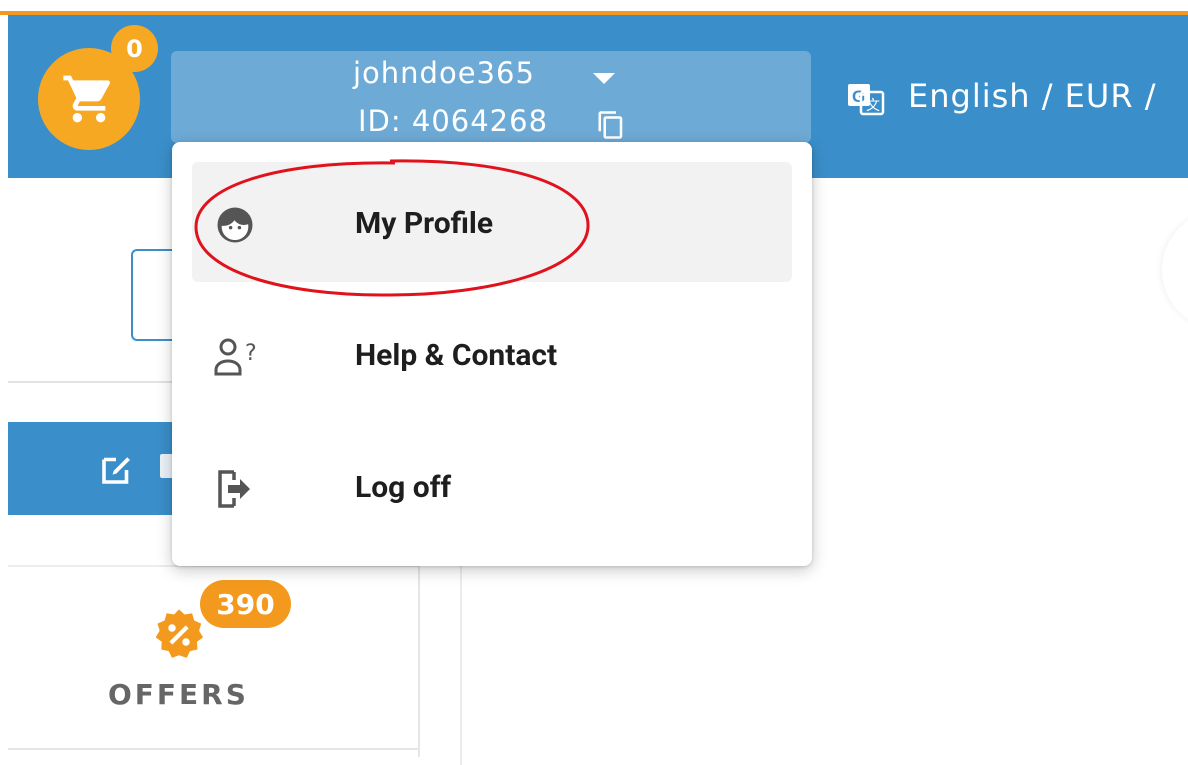 The width and height of the screenshot is (1188, 765). I want to click on caret-down-icon, so click(604, 78).